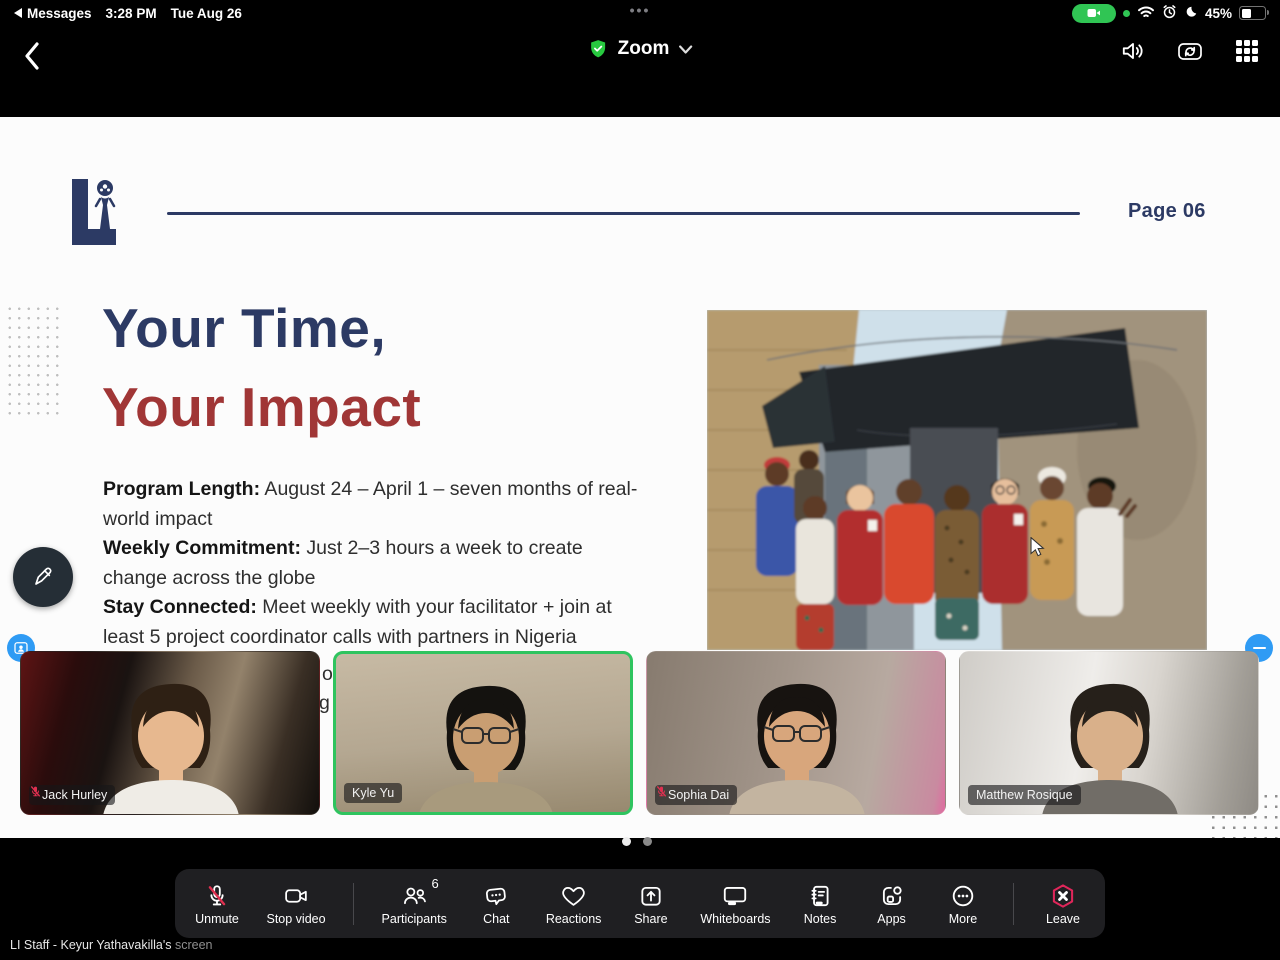 The width and height of the screenshot is (1280, 960). I want to click on mic-muted-icon, so click(217, 895).